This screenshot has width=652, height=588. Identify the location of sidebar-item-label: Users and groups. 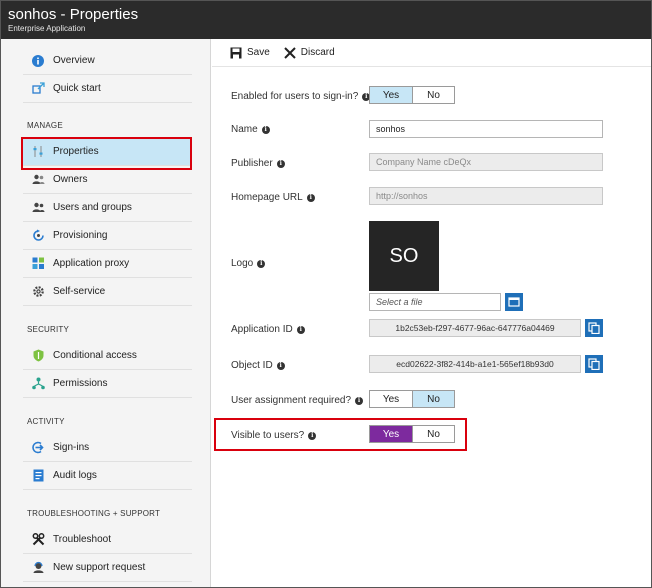
(92, 207).